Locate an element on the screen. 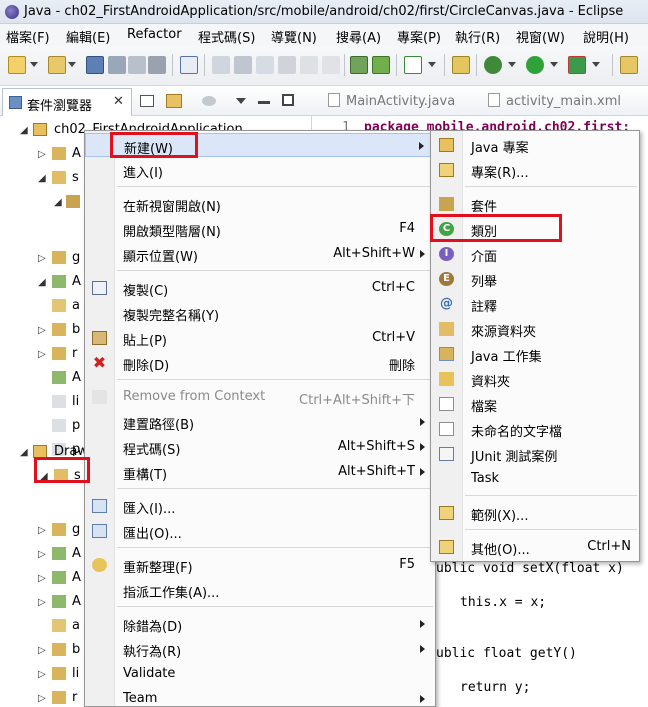 The height and width of the screenshot is (707, 648). submenu-item-untitled-text: 未命名的文字檔 is located at coordinates (535, 429).